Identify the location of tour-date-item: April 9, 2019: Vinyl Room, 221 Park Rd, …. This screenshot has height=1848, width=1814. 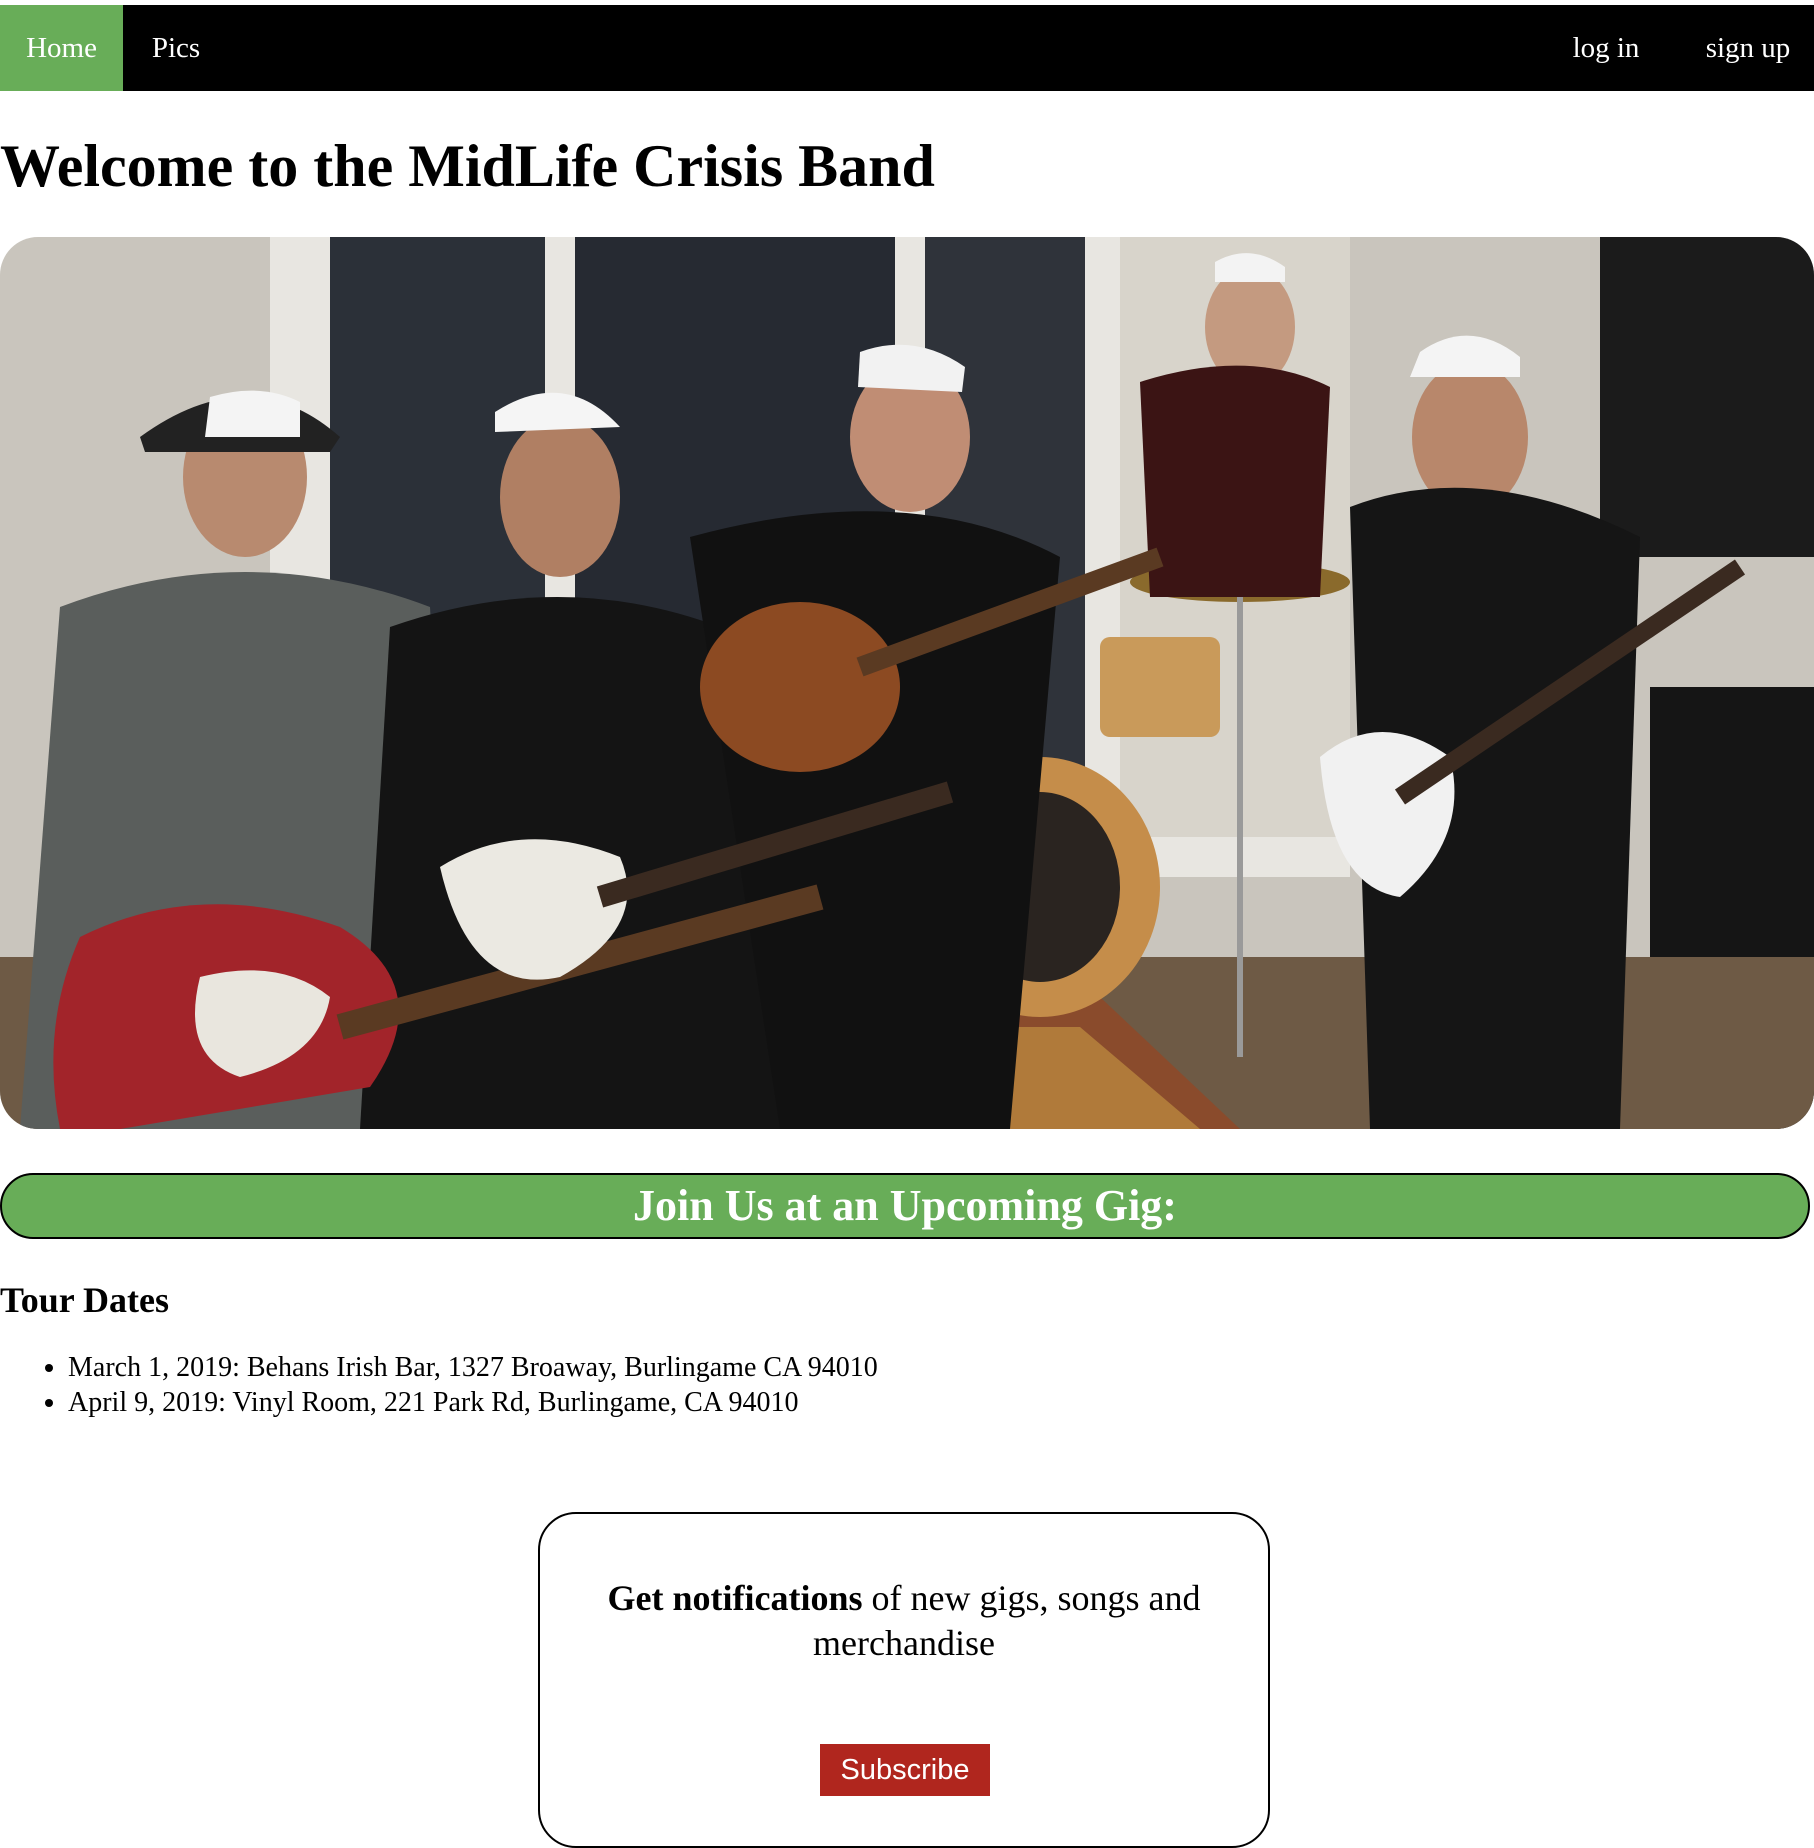
(473, 1402).